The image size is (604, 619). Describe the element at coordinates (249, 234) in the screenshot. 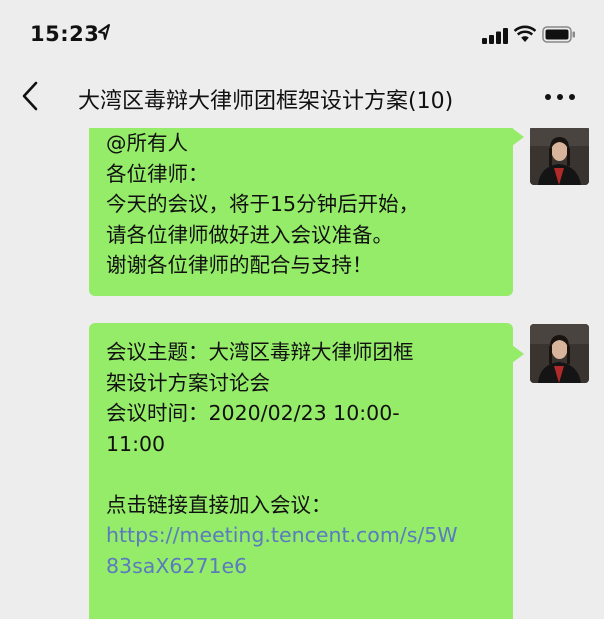

I see `message-text-line: 请各位律师做好进入会议准备。` at that location.